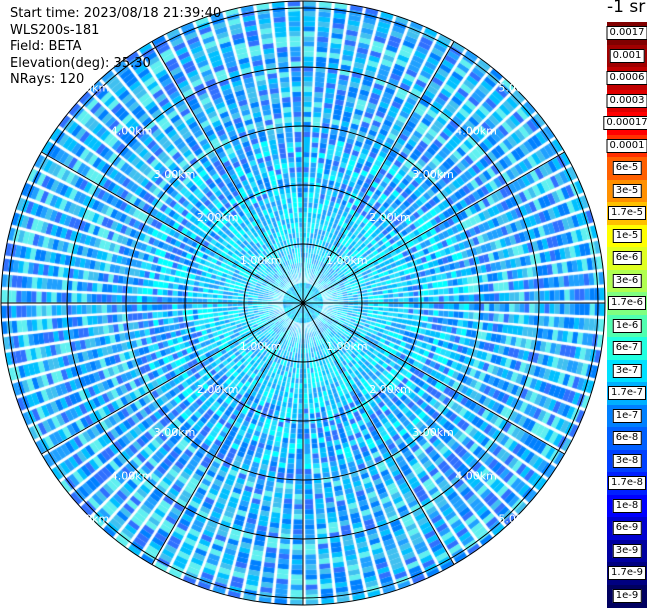 This screenshot has width=647, height=608. What do you see at coordinates (627, 393) in the screenshot?
I see `colorbar-tick-label: 1.7e-7` at bounding box center [627, 393].